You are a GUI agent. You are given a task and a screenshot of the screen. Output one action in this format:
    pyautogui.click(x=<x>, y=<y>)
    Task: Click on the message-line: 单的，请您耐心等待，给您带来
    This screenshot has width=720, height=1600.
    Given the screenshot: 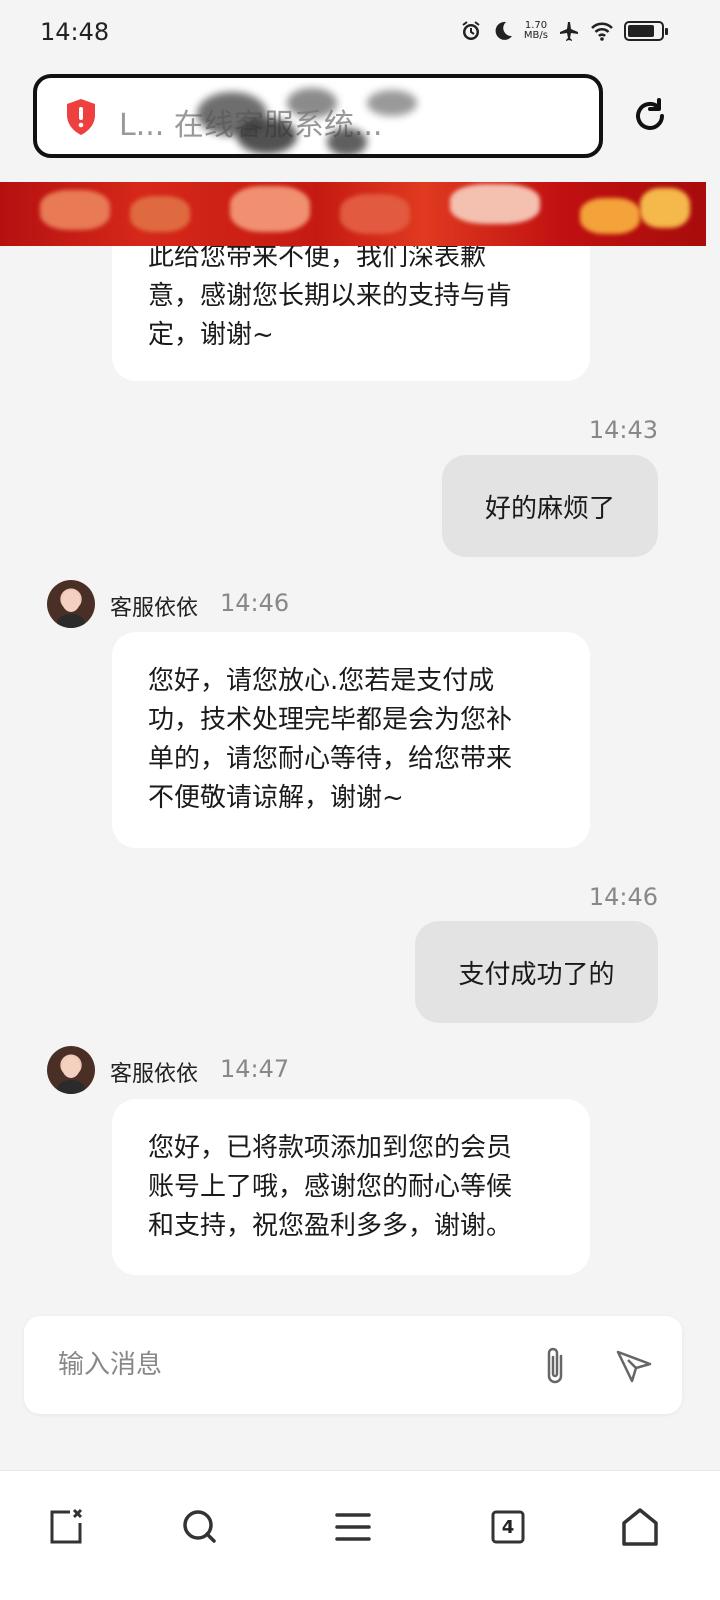 What is the action you would take?
    pyautogui.click(x=330, y=759)
    